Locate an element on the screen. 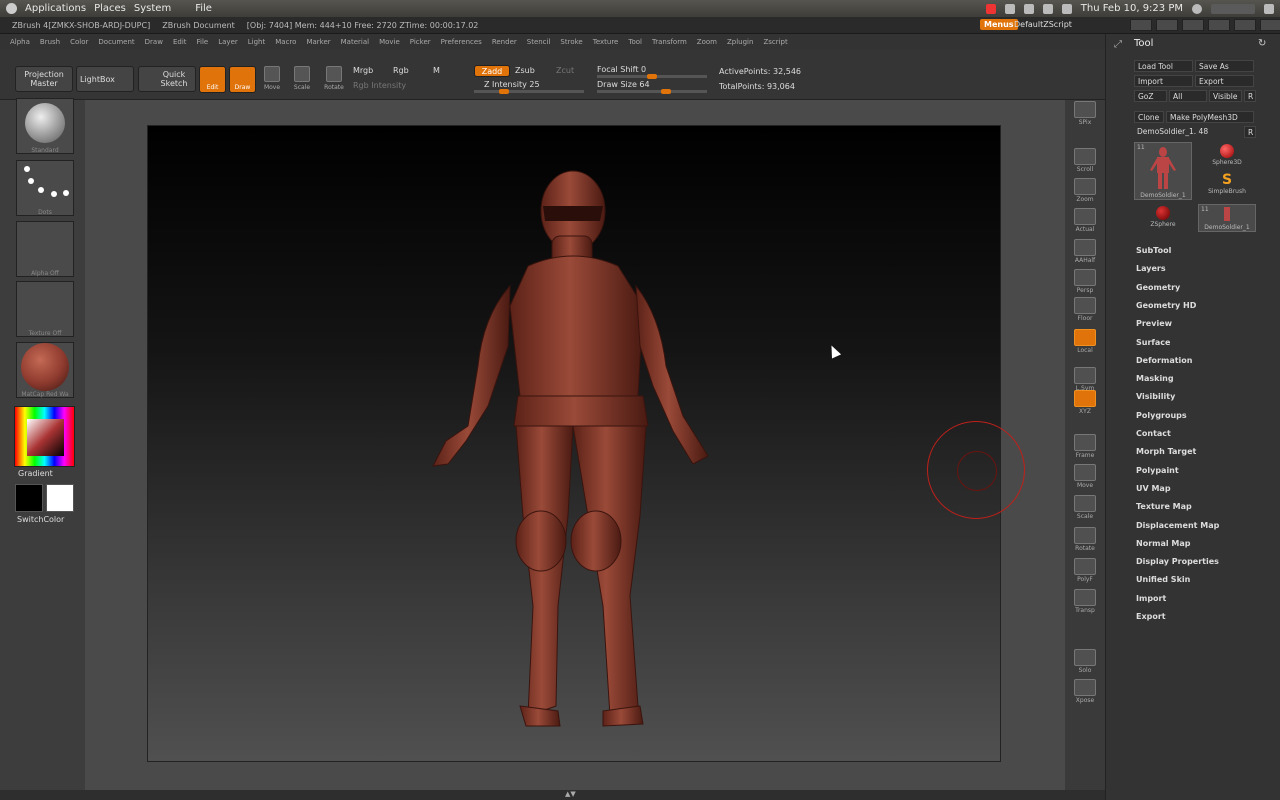 The height and width of the screenshot is (800, 1280). shelf-rotate-button: Rotate is located at coordinates (1085, 540).